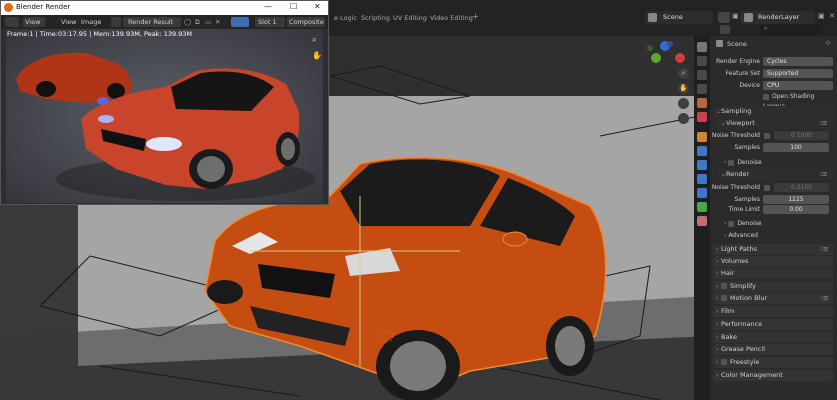 The height and width of the screenshot is (400, 837). What do you see at coordinates (832, 16) in the screenshot?
I see `close-layer-icon: ✕` at bounding box center [832, 16].